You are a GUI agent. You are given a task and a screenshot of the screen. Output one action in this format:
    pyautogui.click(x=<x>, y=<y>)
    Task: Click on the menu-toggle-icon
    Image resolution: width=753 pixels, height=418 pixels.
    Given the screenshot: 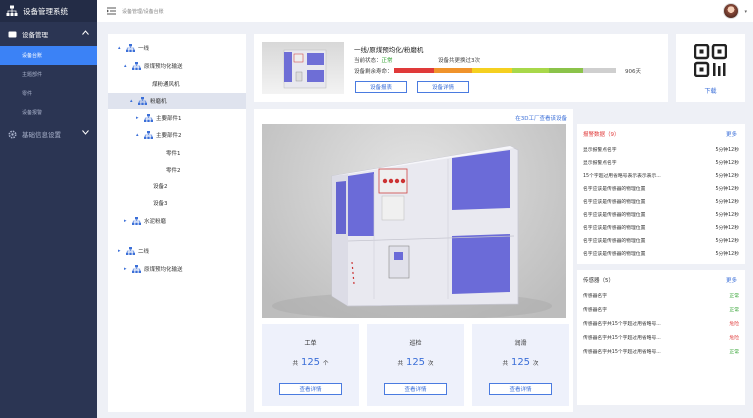 What is the action you would take?
    pyautogui.click(x=111, y=11)
    